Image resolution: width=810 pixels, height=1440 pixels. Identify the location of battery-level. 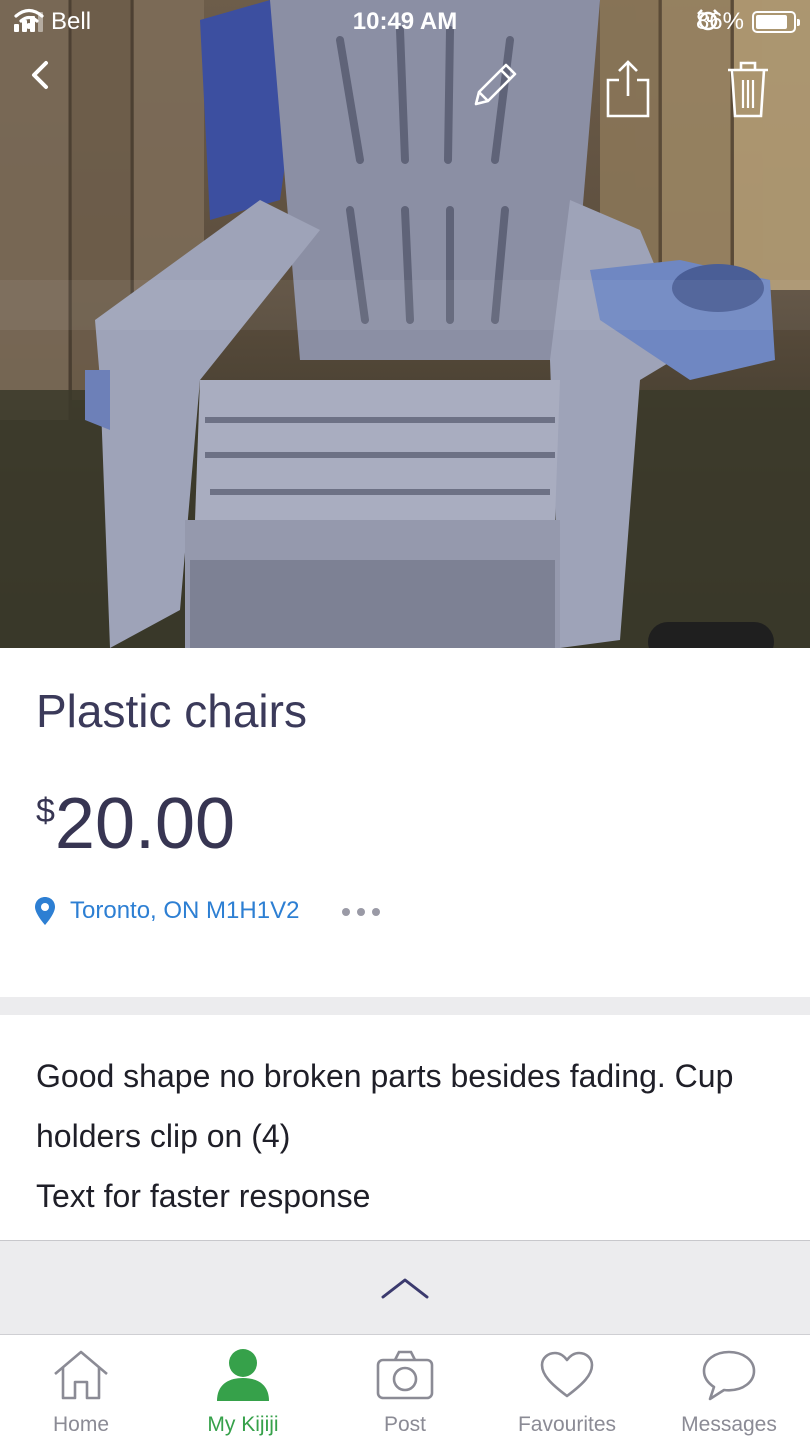
(771, 22).